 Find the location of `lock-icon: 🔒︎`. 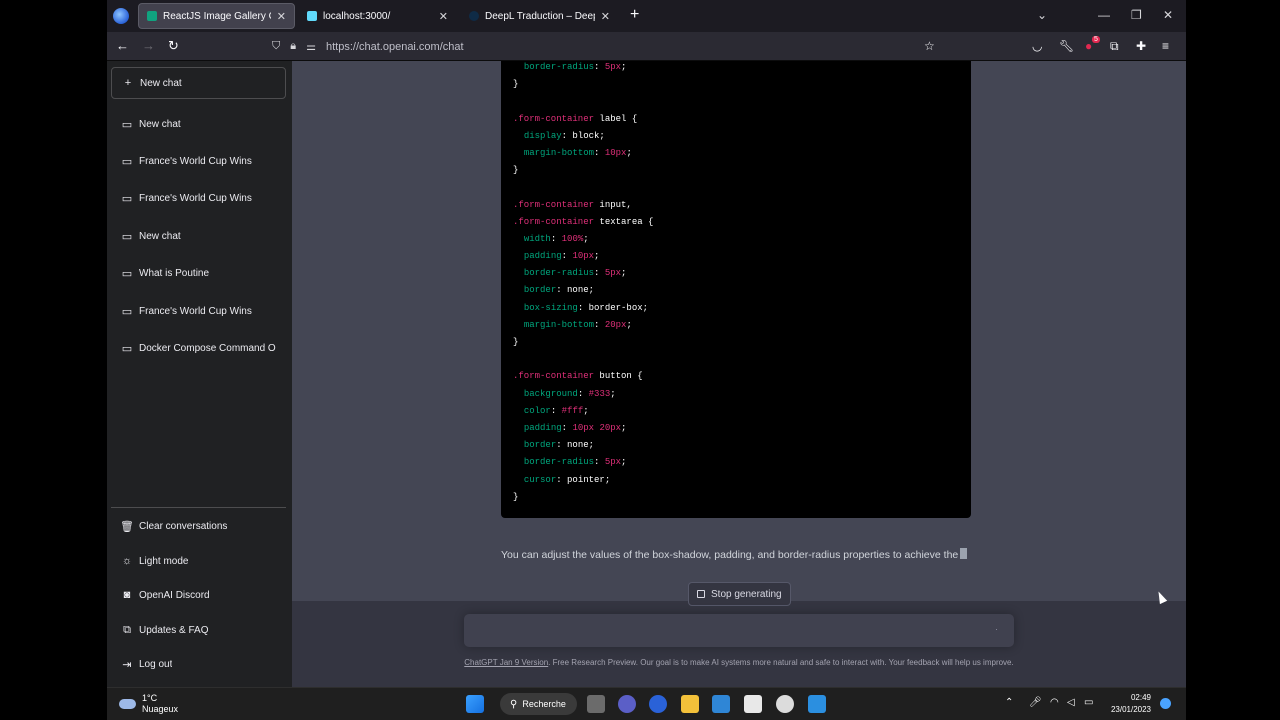

lock-icon: 🔒︎ is located at coordinates (293, 46).